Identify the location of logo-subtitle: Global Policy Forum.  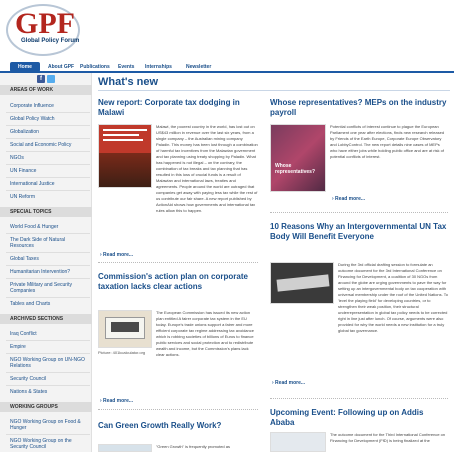
(50, 41).